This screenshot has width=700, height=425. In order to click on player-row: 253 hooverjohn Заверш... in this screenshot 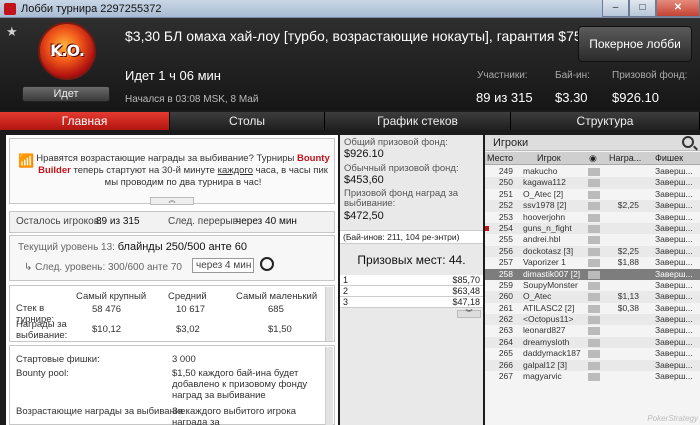, I will do `click(592, 217)`.